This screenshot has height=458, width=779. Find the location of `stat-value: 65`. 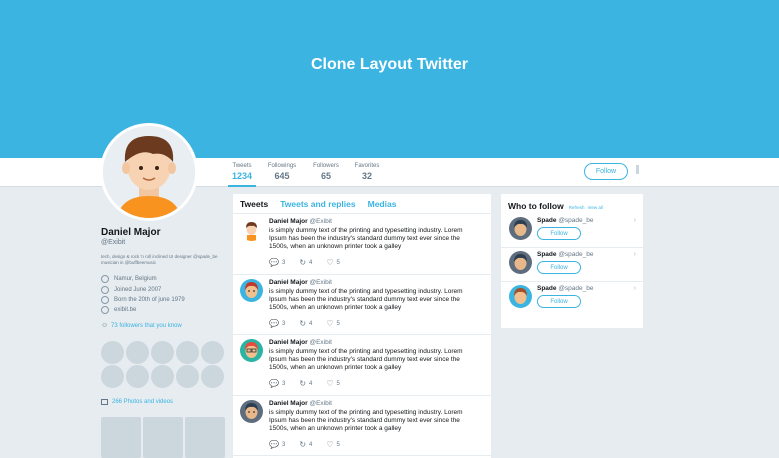

stat-value: 65 is located at coordinates (325, 176).